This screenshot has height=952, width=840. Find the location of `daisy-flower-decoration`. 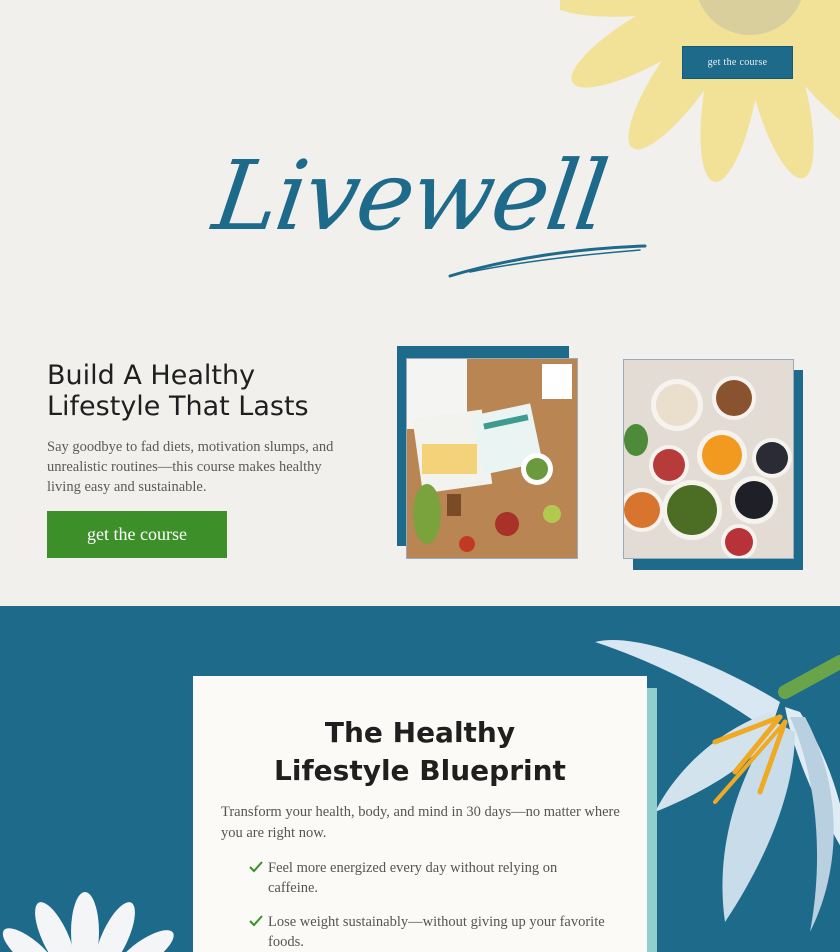

daisy-flower-decoration is located at coordinates (88, 922).